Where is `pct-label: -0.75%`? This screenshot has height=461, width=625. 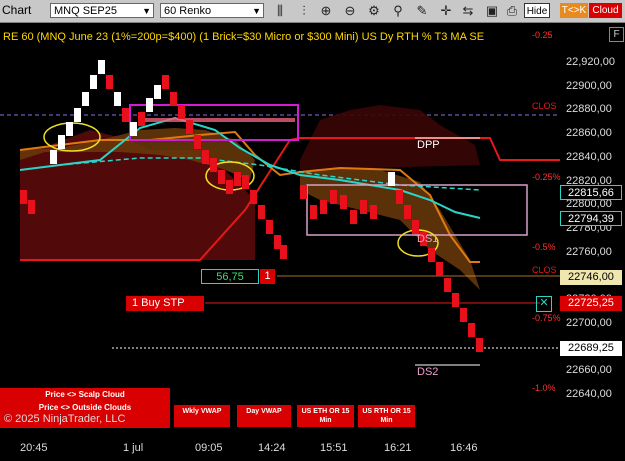
pct-label: -0.75% is located at coordinates (546, 318).